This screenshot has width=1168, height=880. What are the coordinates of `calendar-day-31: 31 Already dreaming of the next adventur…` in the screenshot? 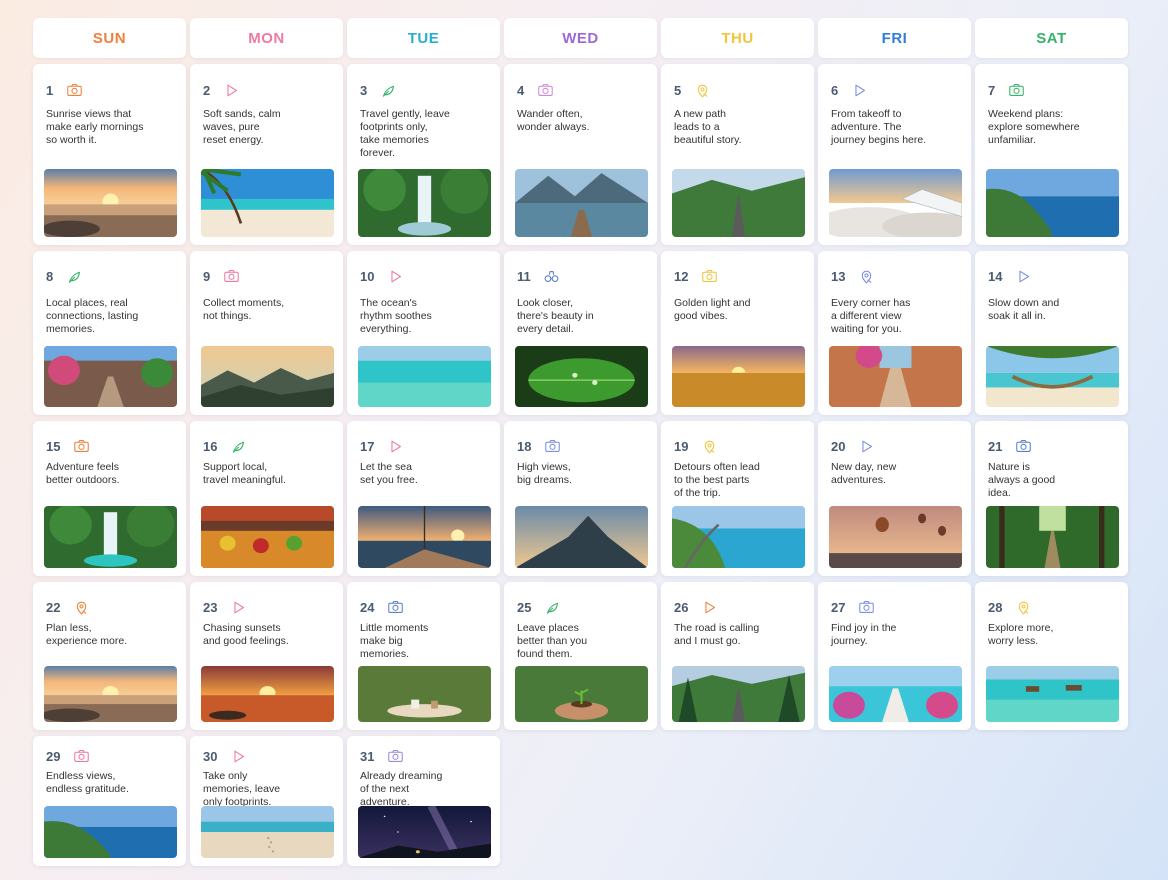 It's located at (423, 801).